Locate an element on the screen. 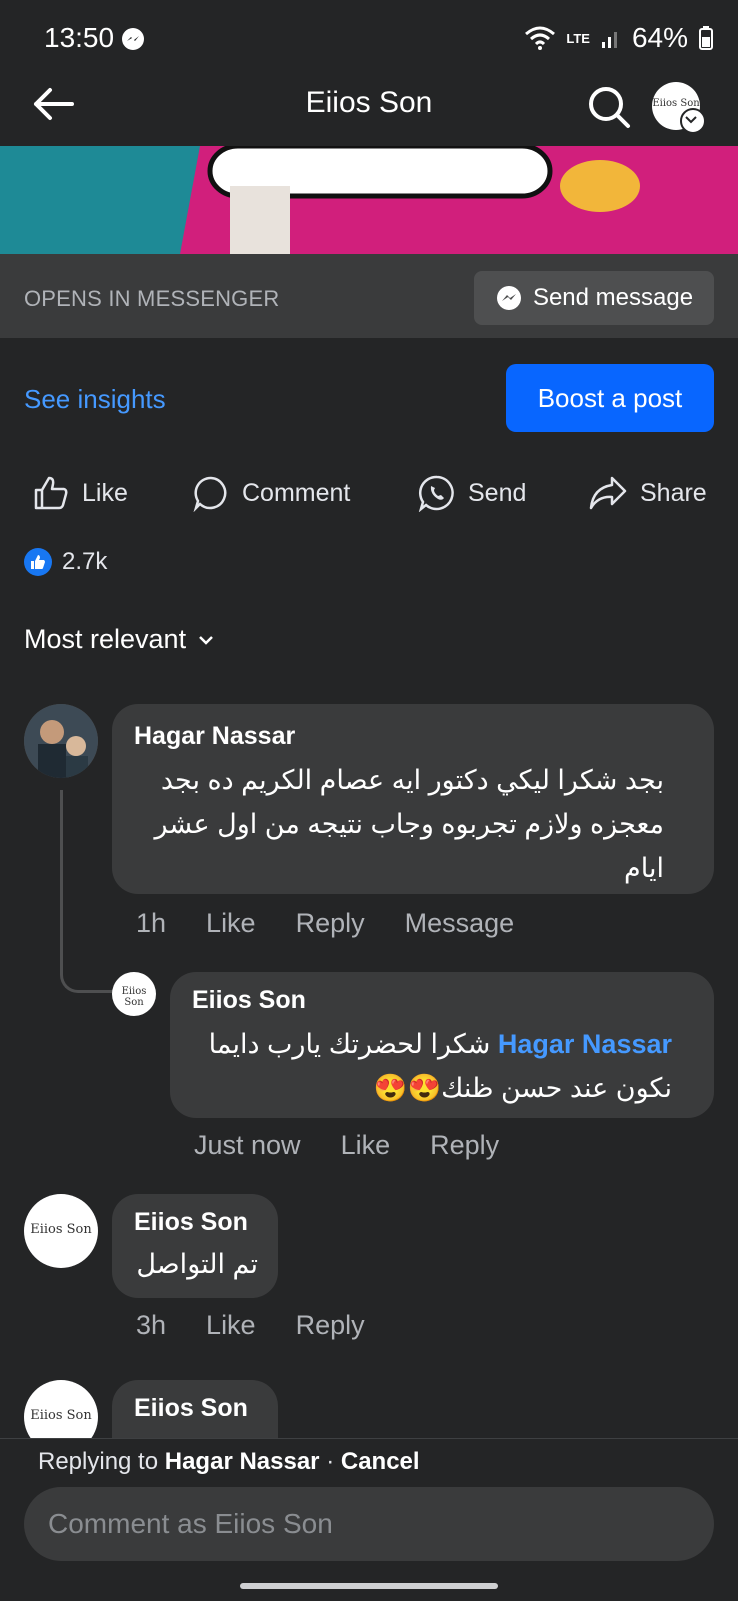 Image resolution: width=738 pixels, height=1601 pixels. signal-icon is located at coordinates (609, 40).